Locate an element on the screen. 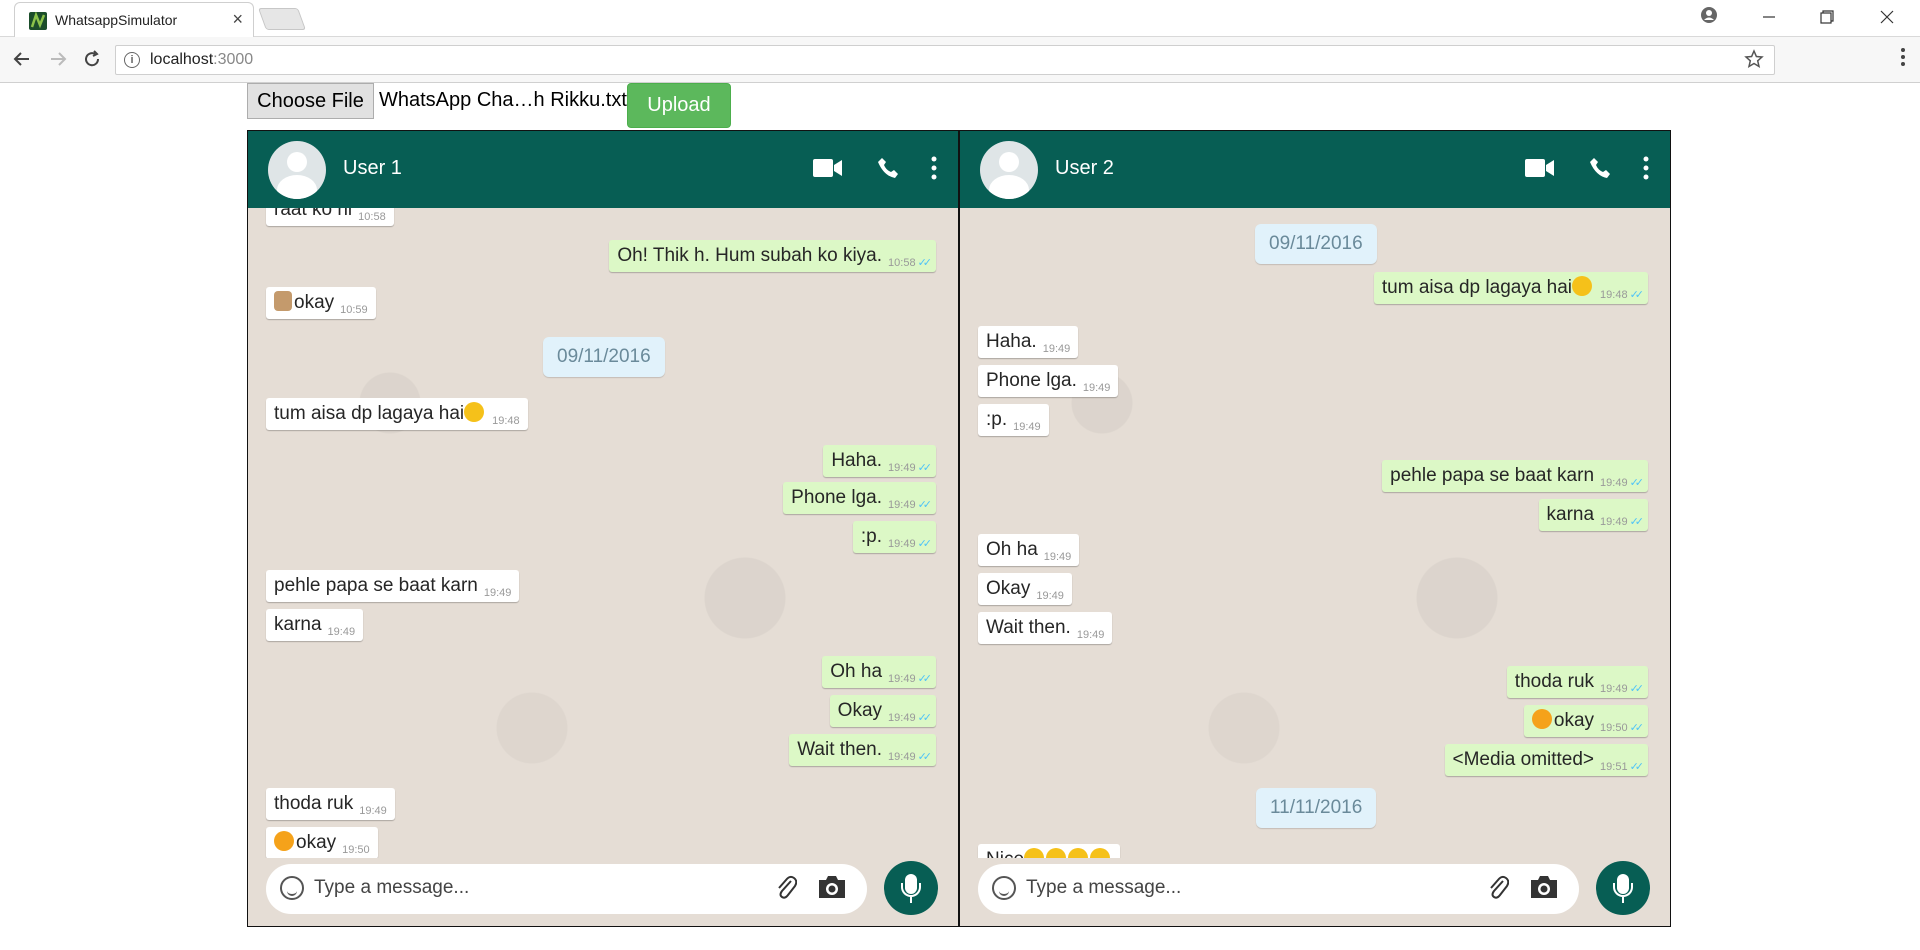 Image resolution: width=1920 pixels, height=950 pixels. url-omnibox: i localhost:3000 is located at coordinates (945, 60).